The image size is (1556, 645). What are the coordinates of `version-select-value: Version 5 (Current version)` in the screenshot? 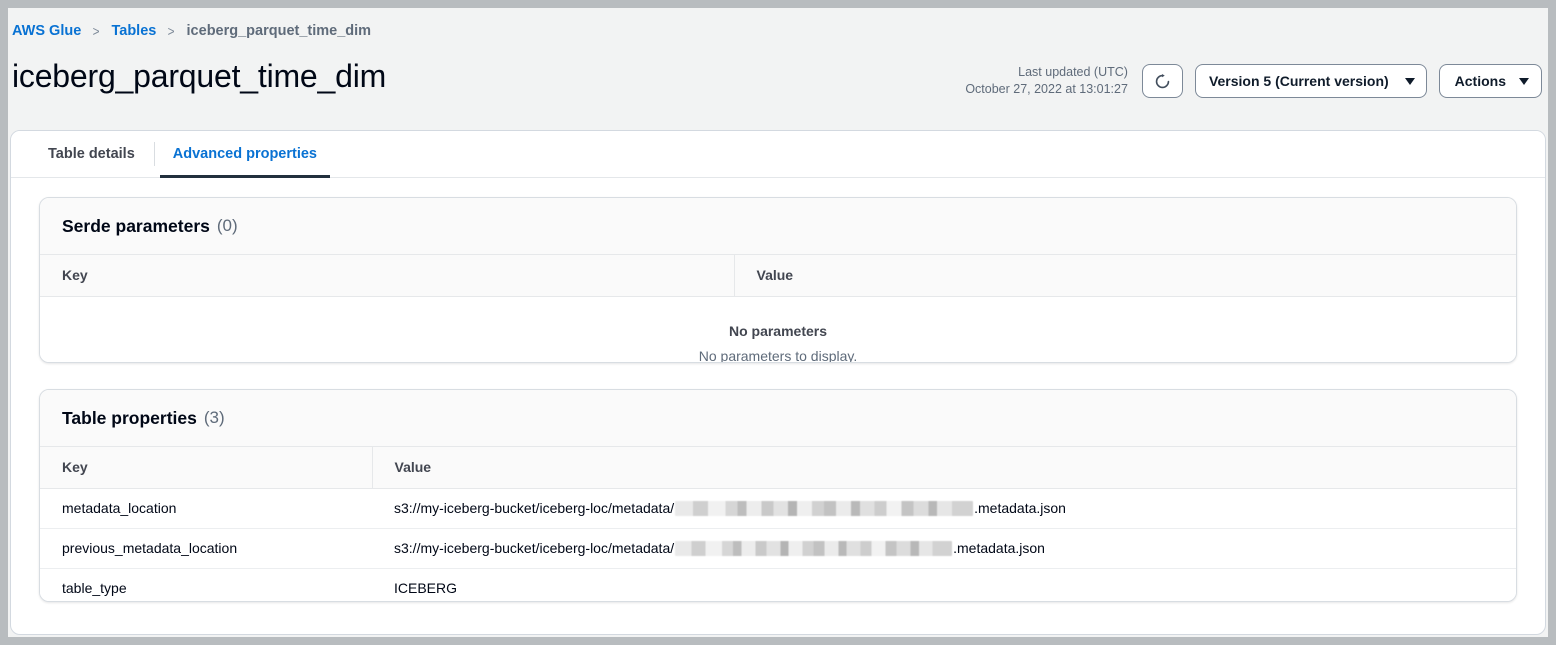 It's located at (1298, 81).